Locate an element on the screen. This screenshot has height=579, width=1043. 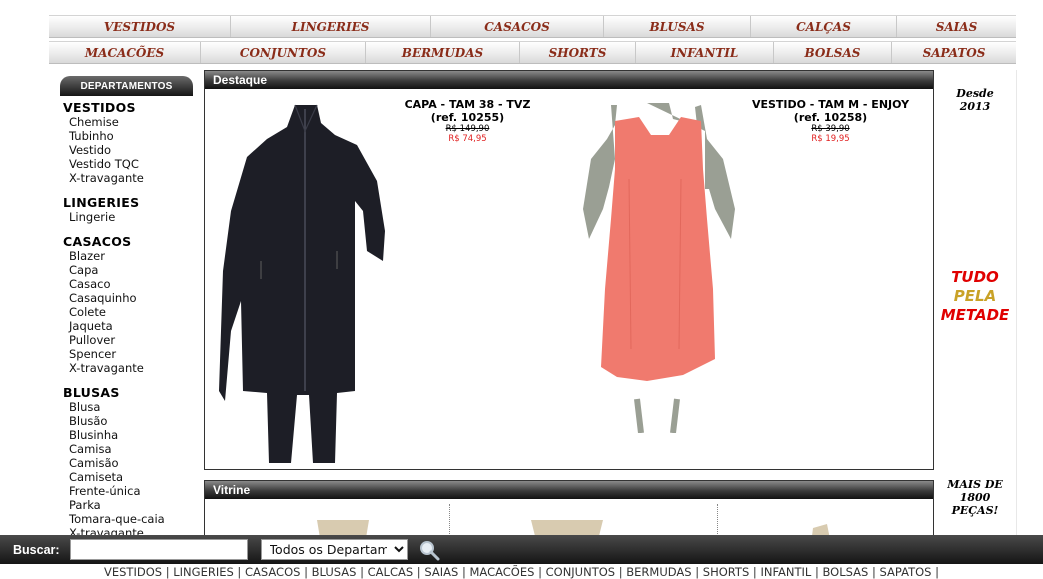
category-item: Colete is located at coordinates (129, 312).